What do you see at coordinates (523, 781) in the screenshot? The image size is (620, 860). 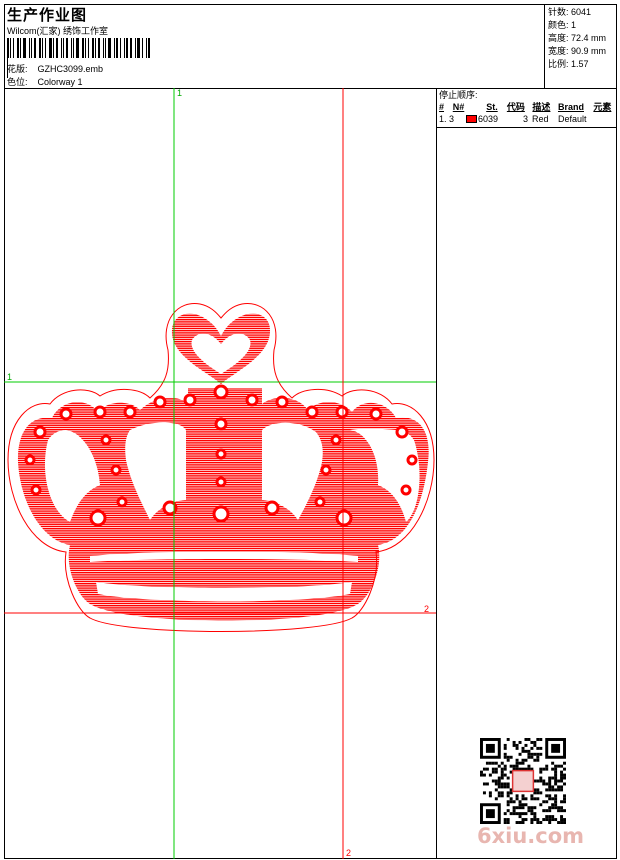 I see `qr-code-icon` at bounding box center [523, 781].